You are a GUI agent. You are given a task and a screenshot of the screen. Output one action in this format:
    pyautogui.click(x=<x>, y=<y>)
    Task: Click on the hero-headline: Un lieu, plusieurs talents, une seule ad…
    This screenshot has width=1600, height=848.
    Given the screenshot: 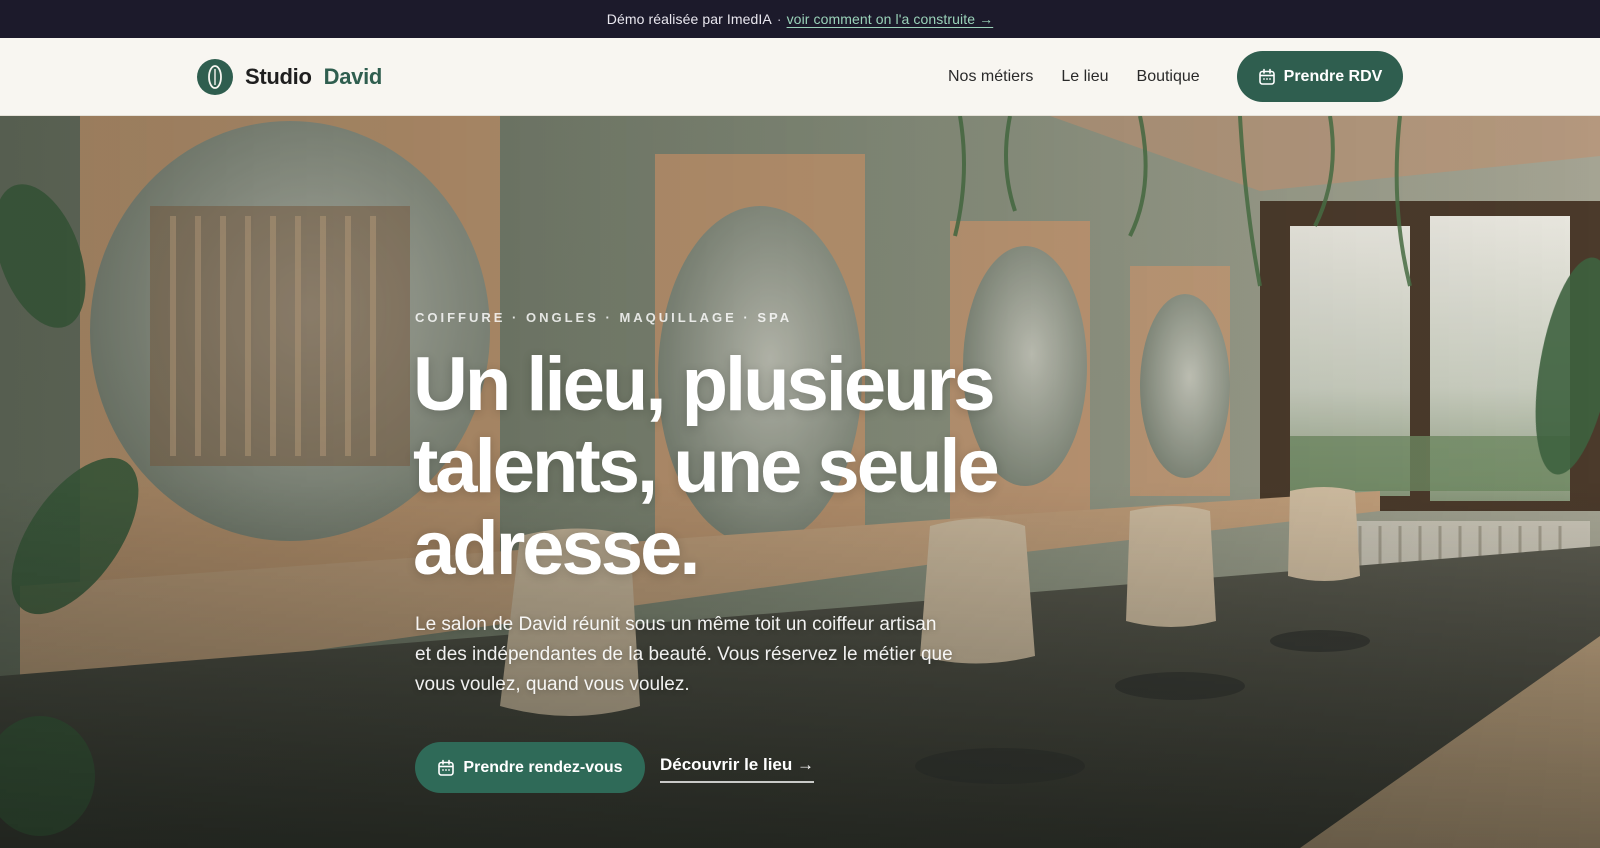 What is the action you would take?
    pyautogui.click(x=733, y=467)
    